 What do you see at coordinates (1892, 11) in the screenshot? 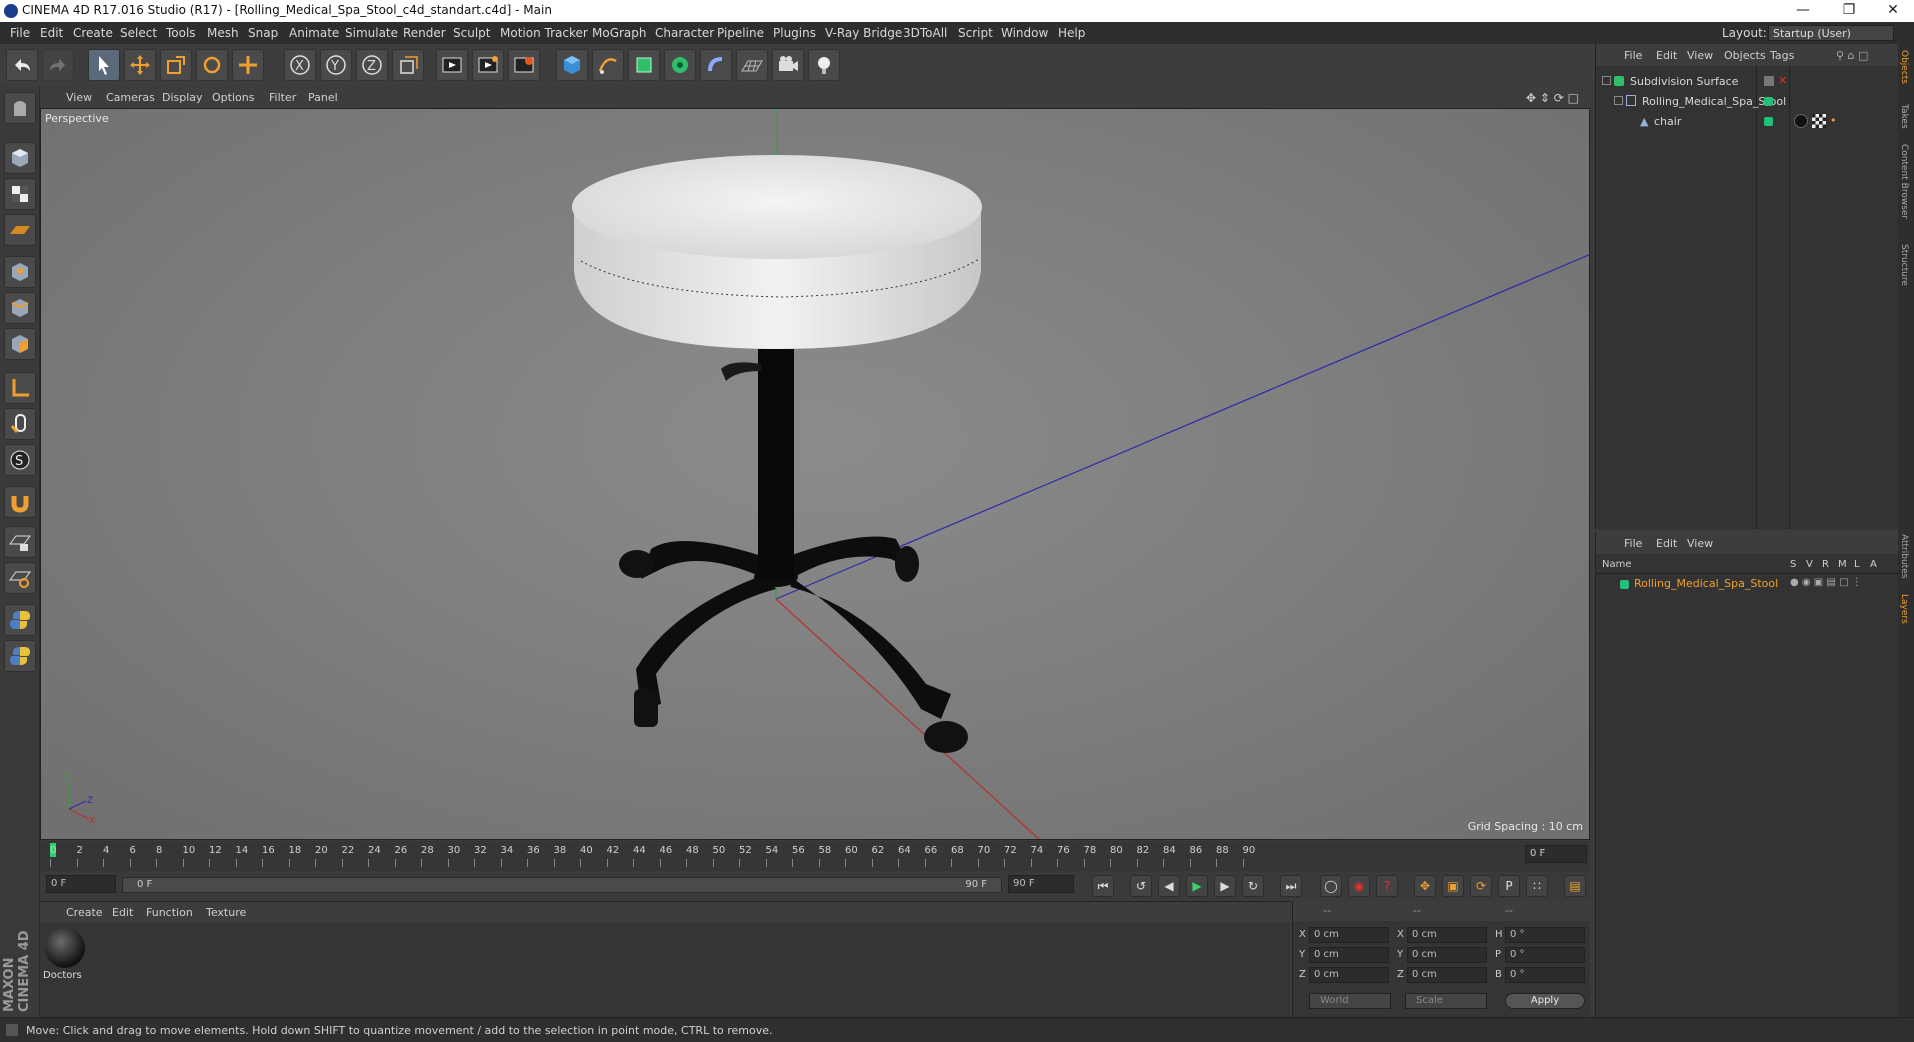
I see `close-icon: ✕` at bounding box center [1892, 11].